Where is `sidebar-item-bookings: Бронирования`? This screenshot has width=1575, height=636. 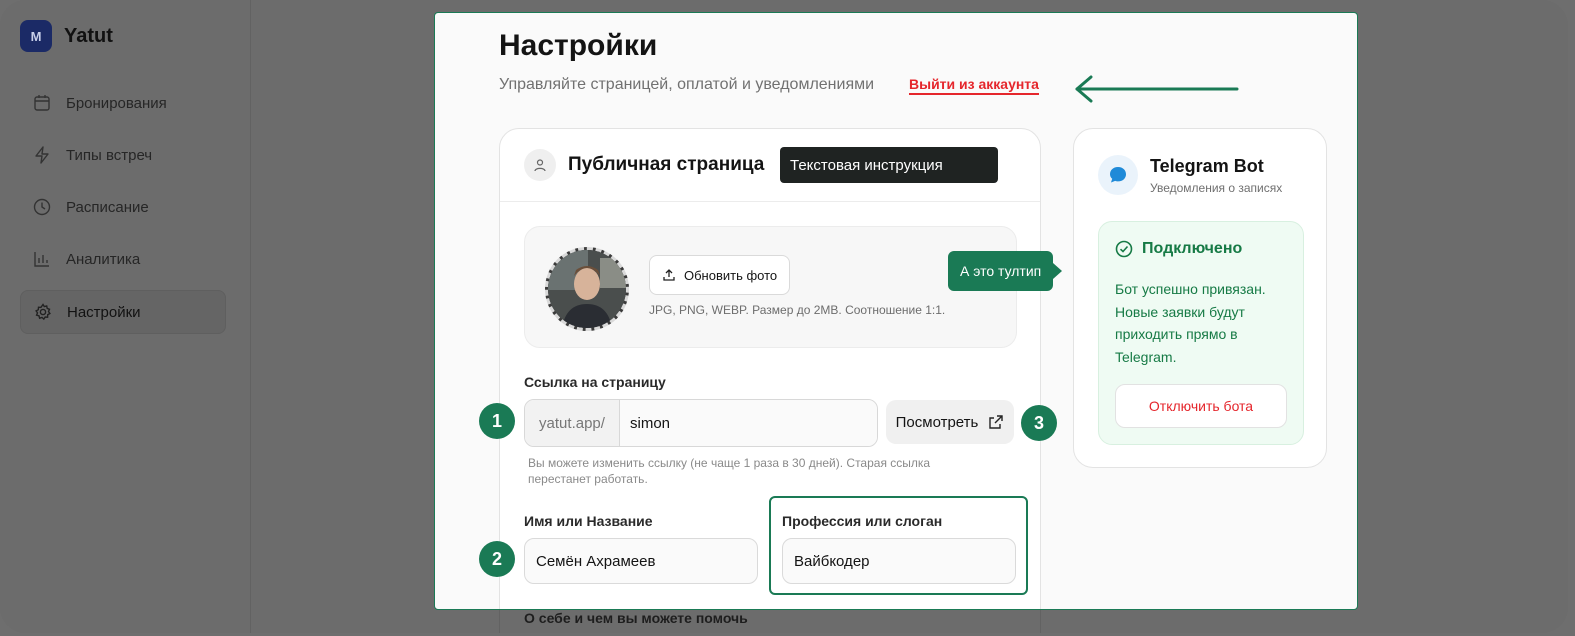
sidebar-item-bookings: Бронирования is located at coordinates (123, 103).